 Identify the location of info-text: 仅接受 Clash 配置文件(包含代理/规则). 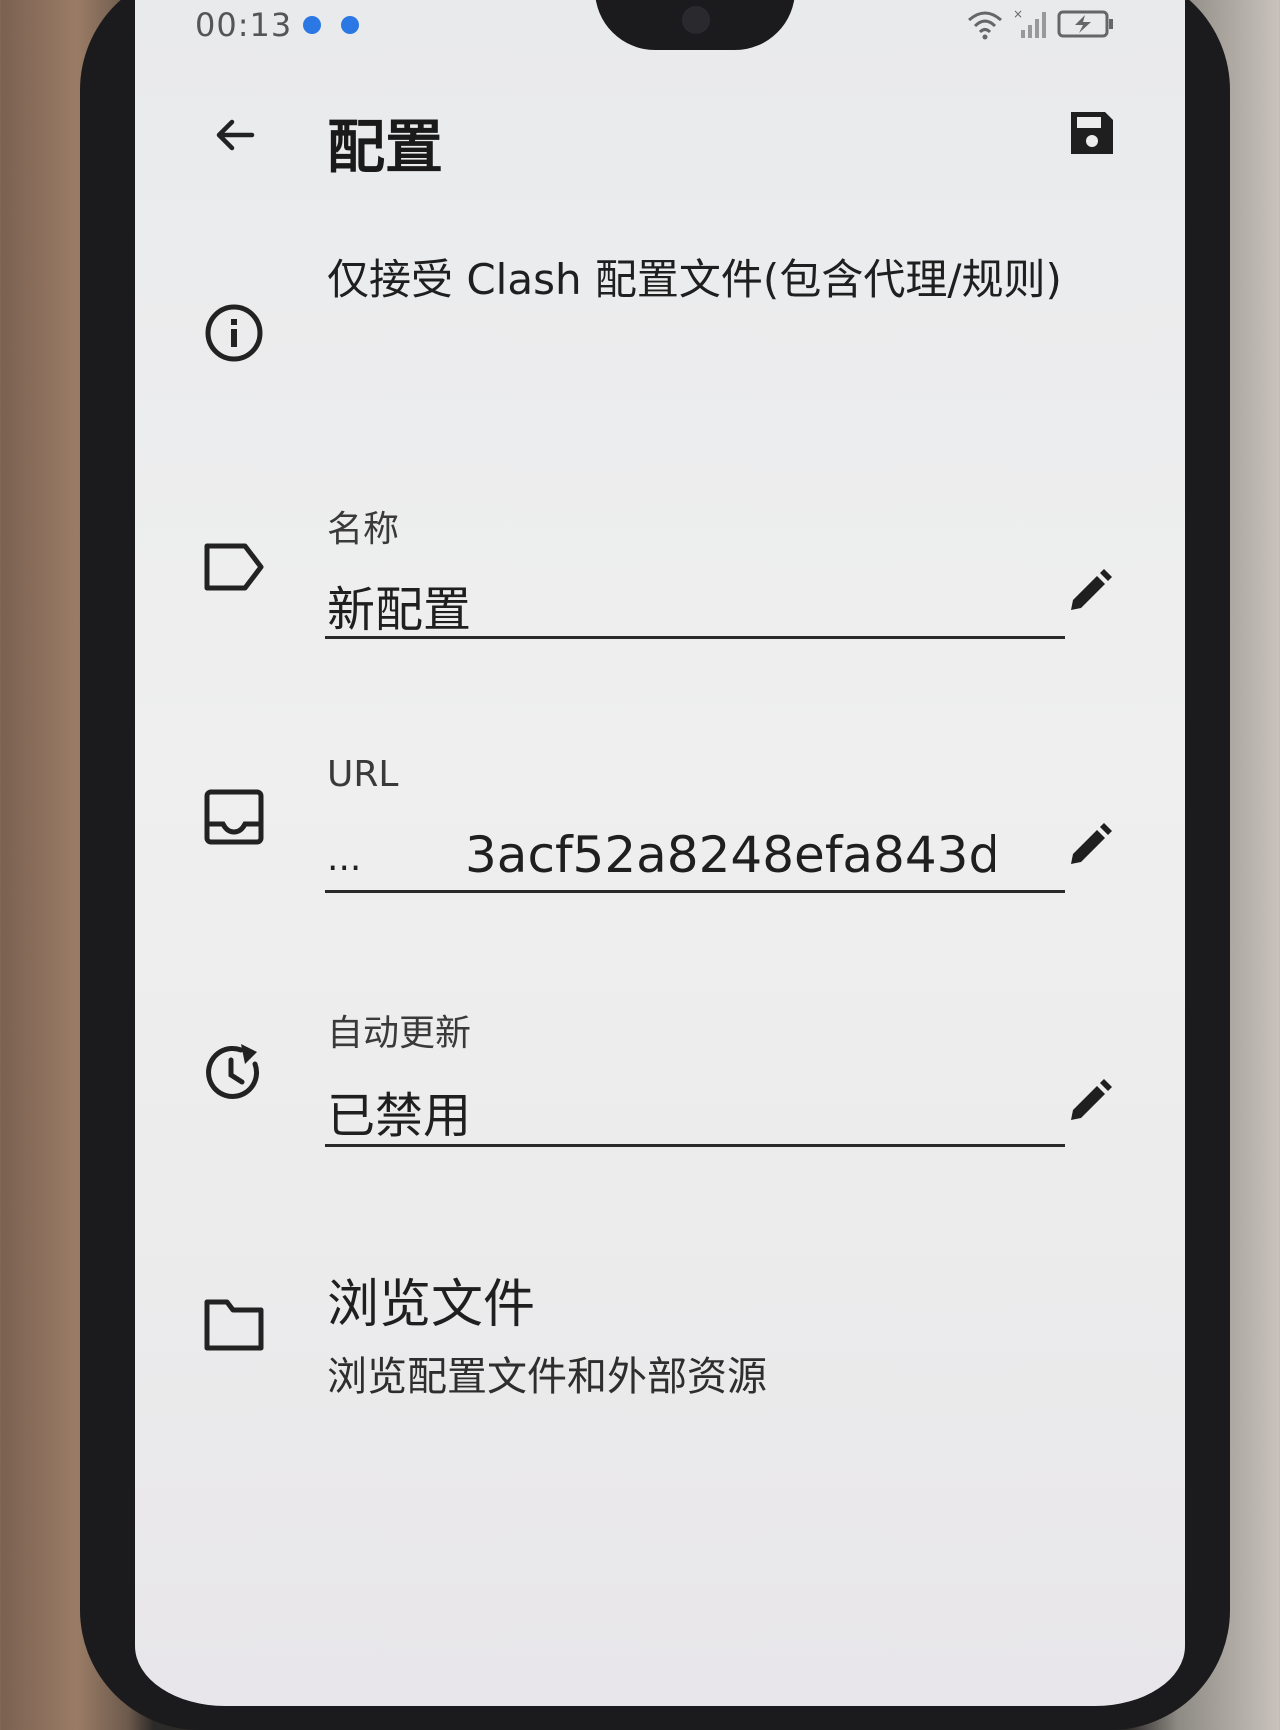
(694, 279).